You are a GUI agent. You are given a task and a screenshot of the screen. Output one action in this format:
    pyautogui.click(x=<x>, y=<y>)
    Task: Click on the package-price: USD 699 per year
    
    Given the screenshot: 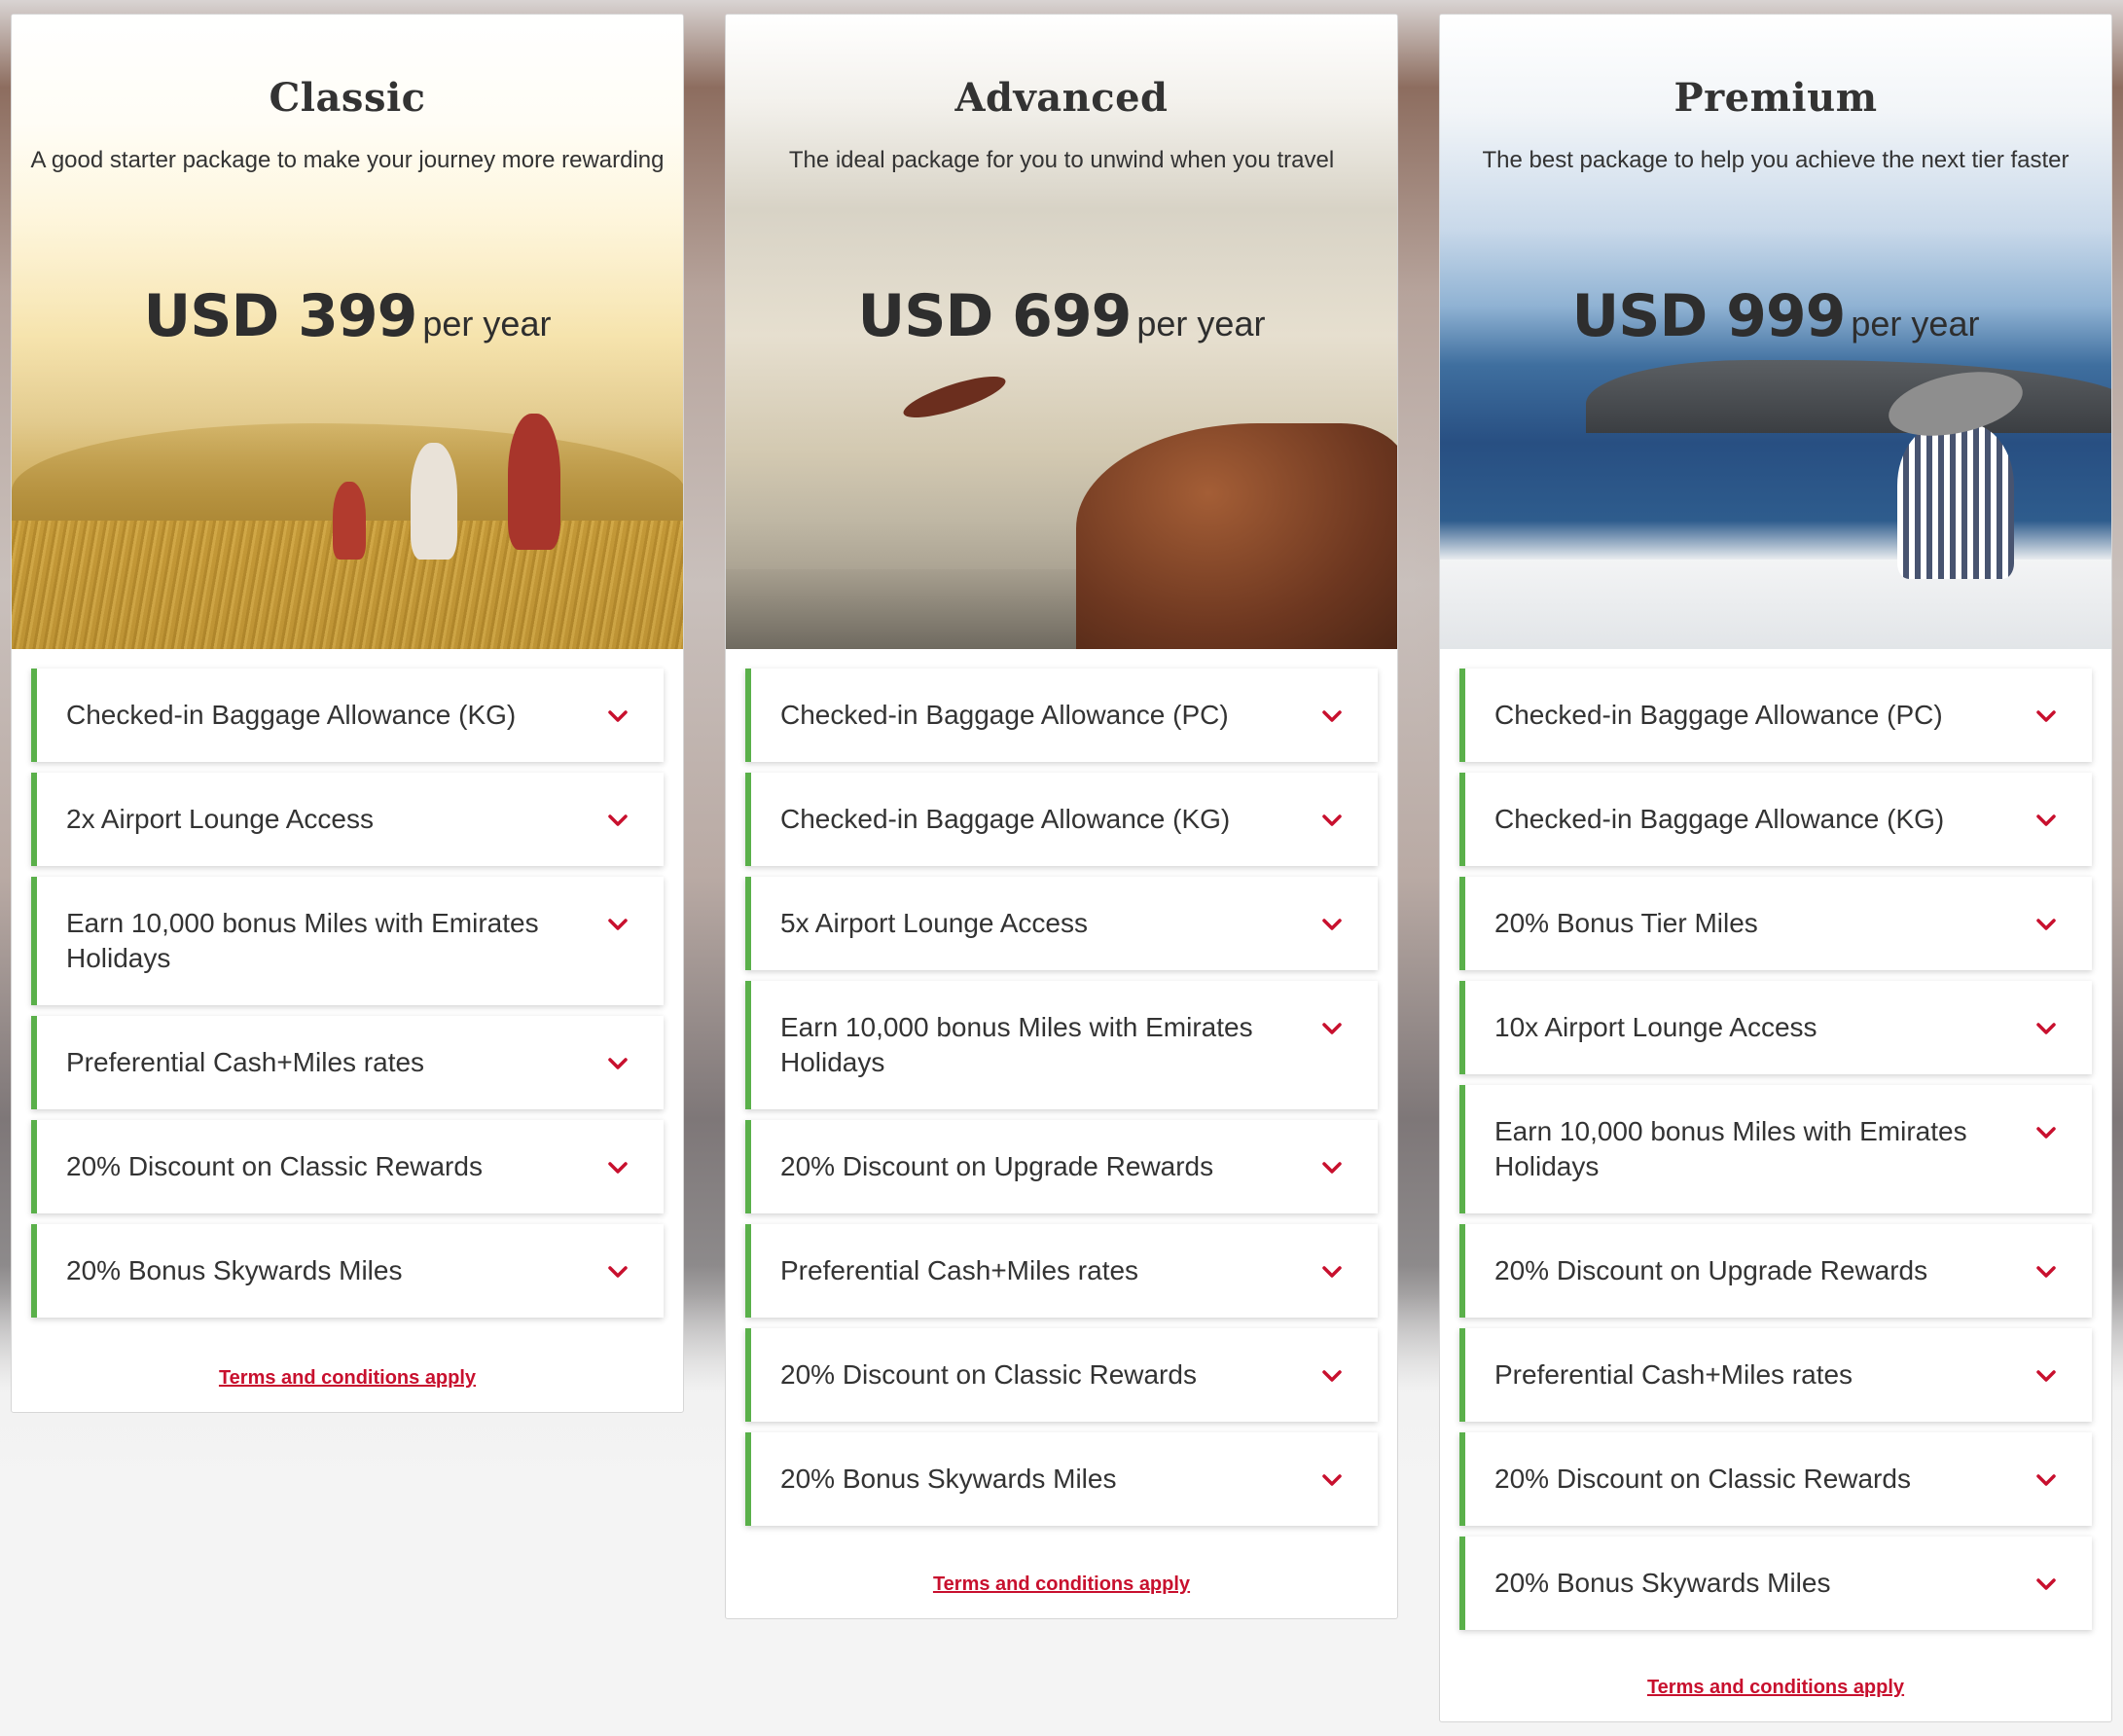 What is the action you would take?
    pyautogui.click(x=1061, y=316)
    